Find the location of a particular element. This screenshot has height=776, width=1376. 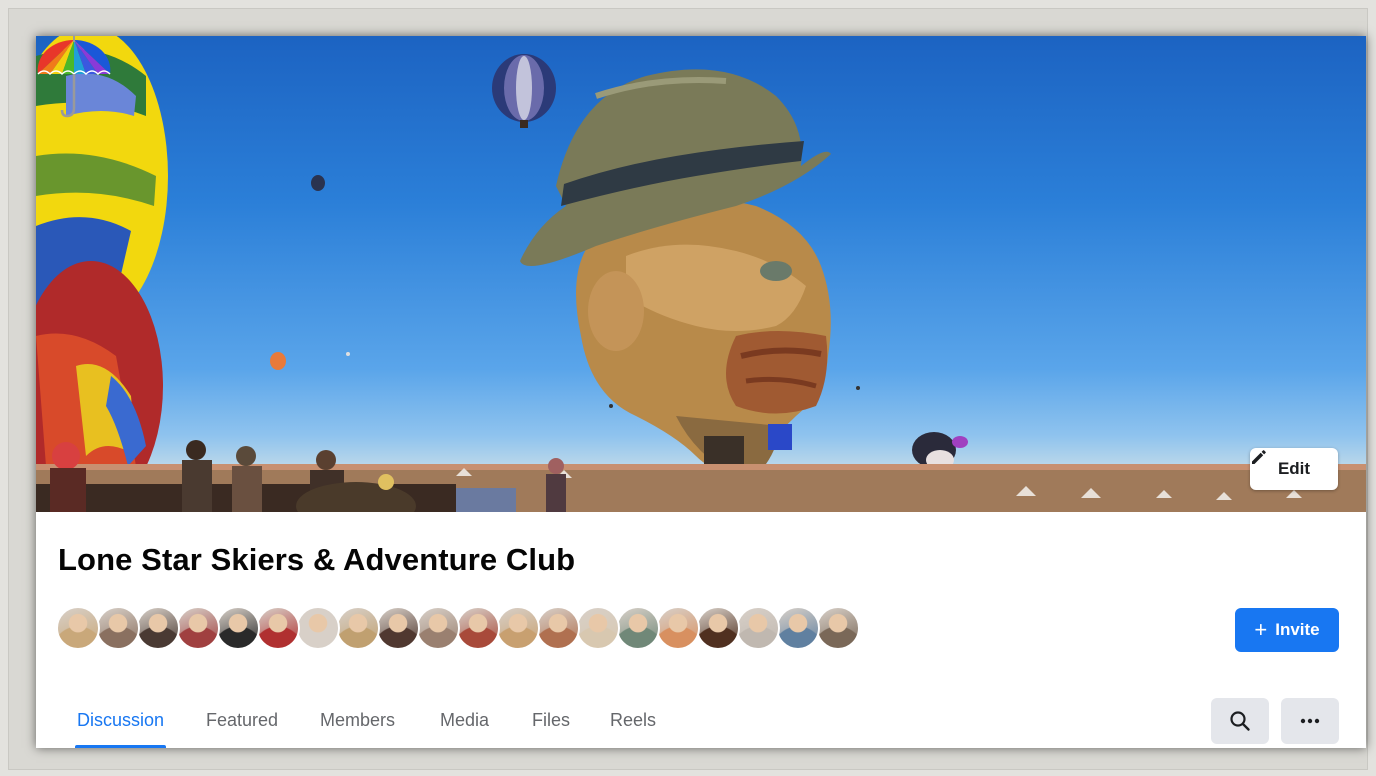

search-icon is located at coordinates (1240, 721).